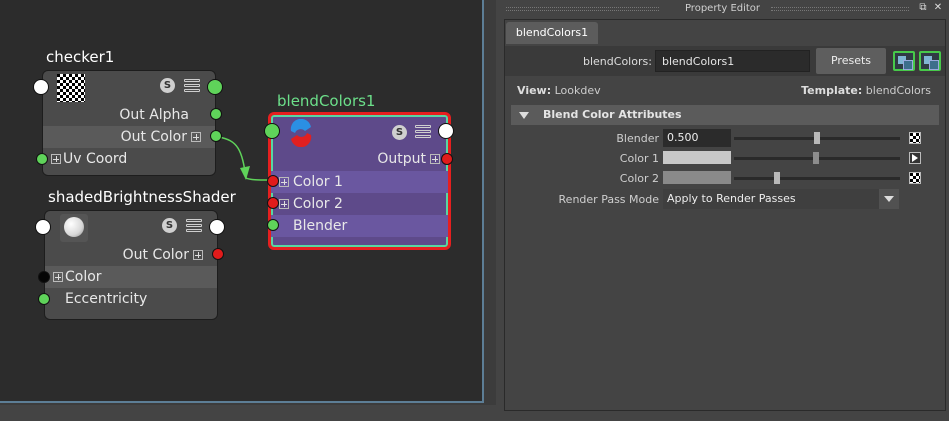  Describe the element at coordinates (301, 133) in the screenshot. I see `blendcolors-icon` at that location.